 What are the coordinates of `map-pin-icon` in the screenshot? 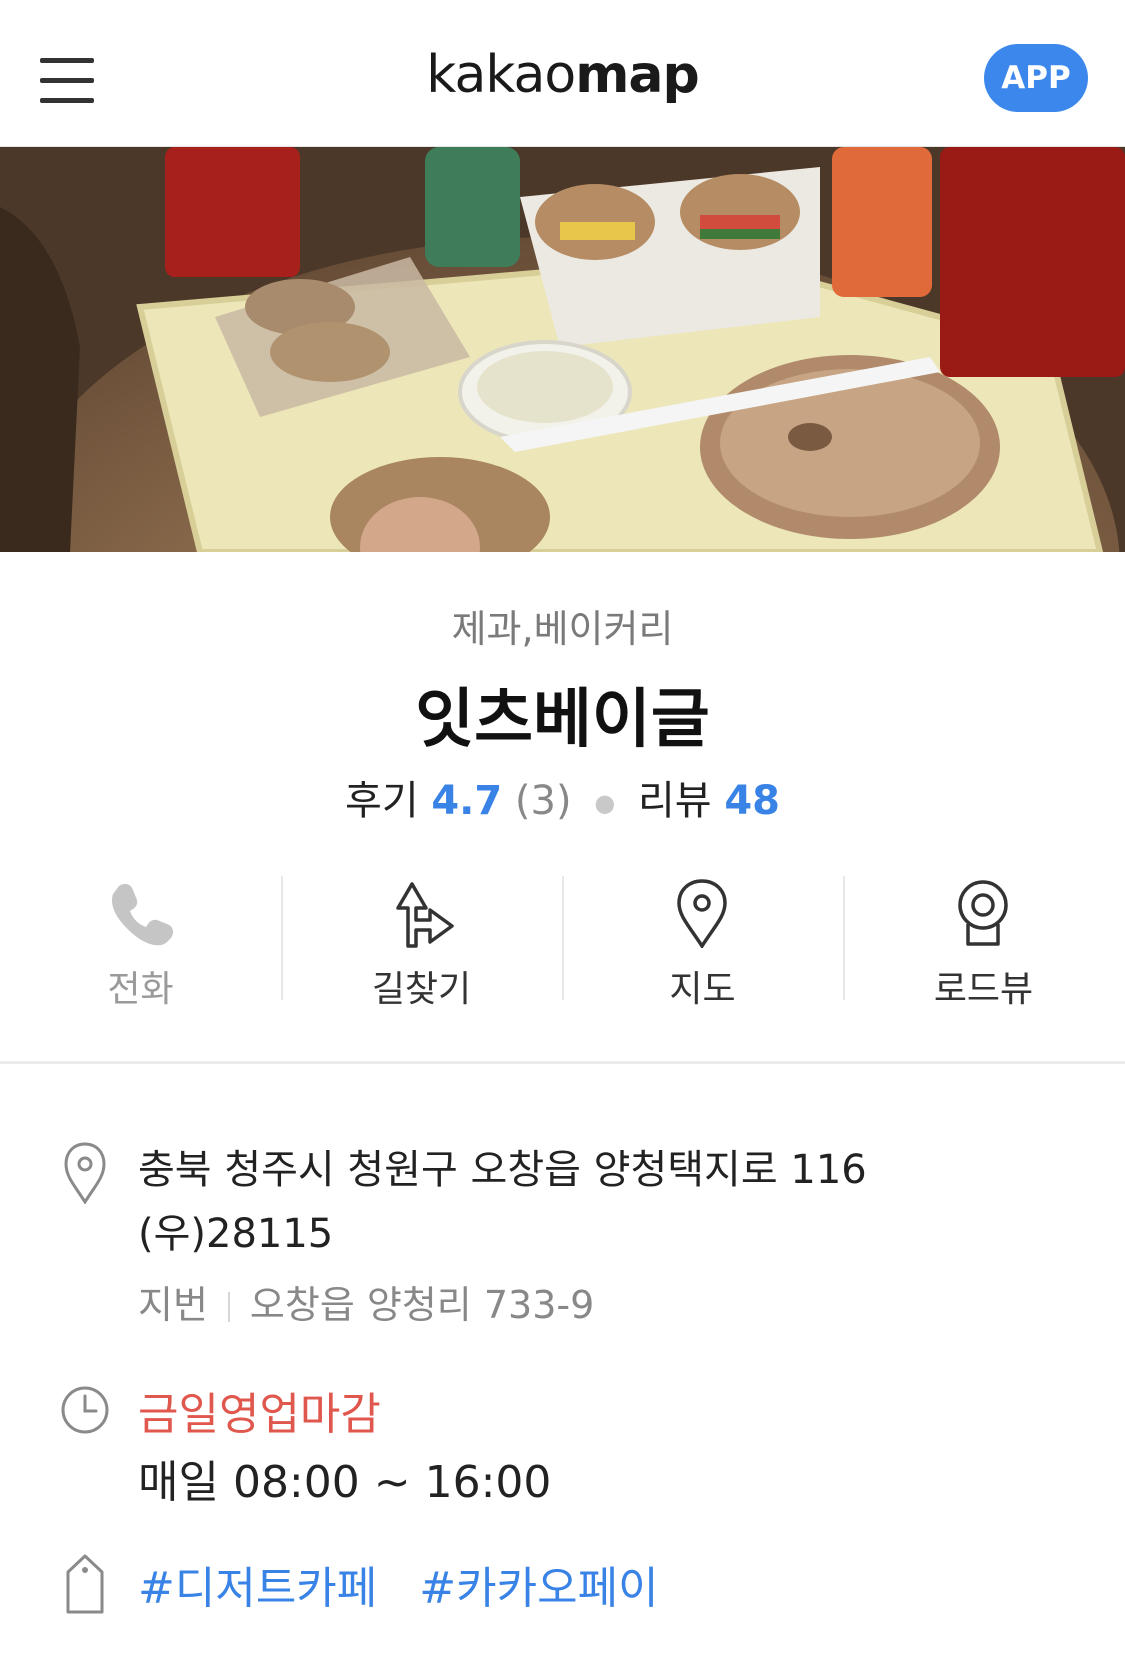 It's located at (702, 913).